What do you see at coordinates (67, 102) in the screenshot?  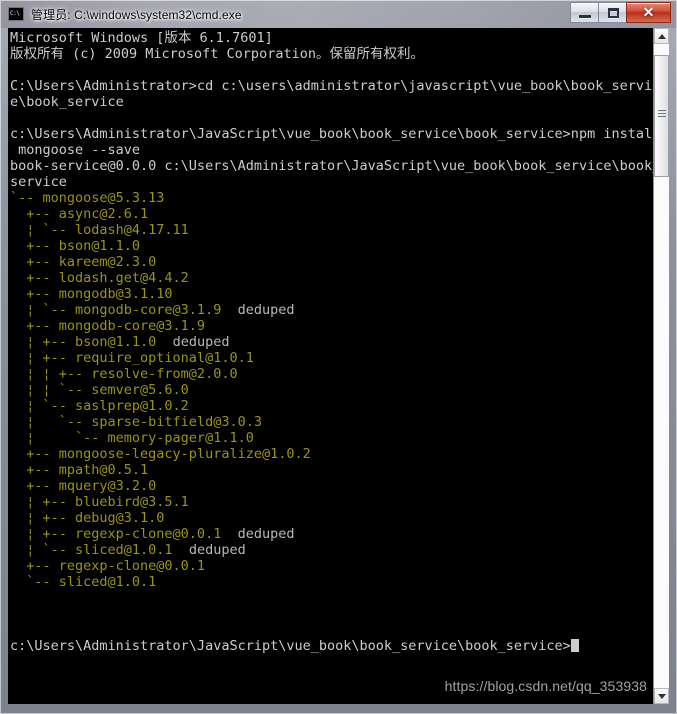 I see `terminal-line: e\book_service` at bounding box center [67, 102].